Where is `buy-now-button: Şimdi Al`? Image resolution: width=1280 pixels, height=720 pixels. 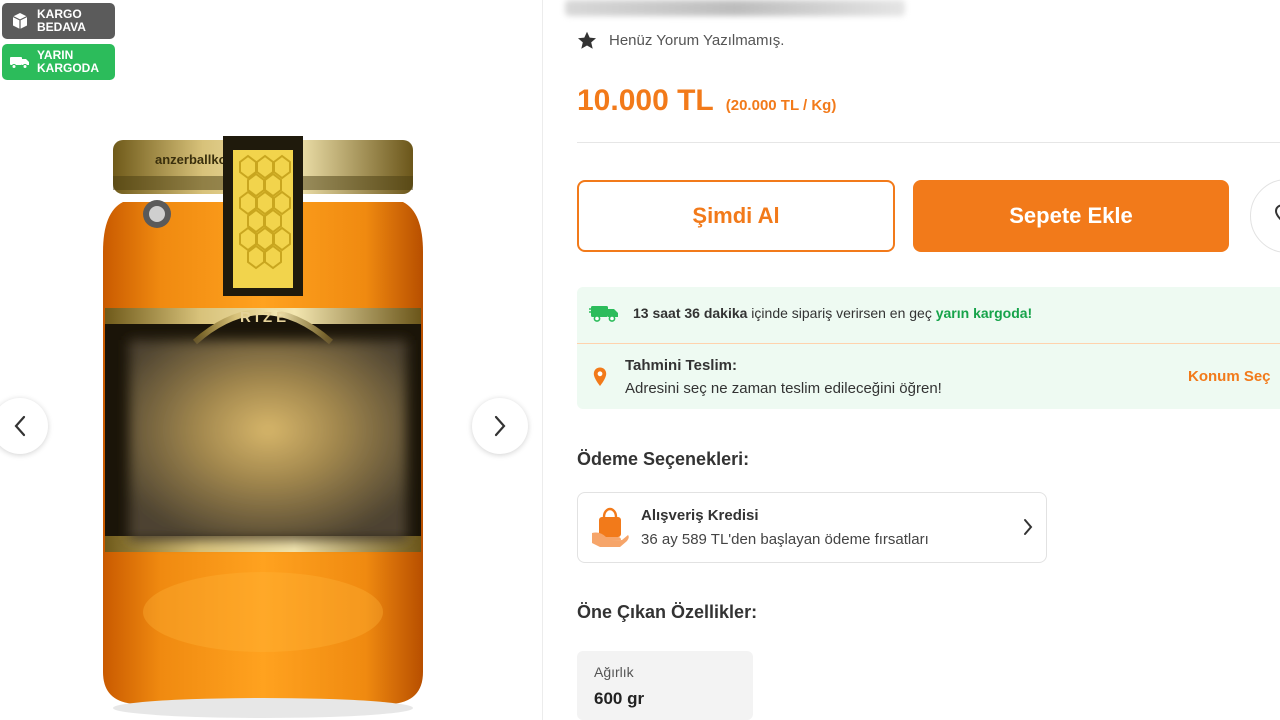 buy-now-button: Şimdi Al is located at coordinates (736, 216).